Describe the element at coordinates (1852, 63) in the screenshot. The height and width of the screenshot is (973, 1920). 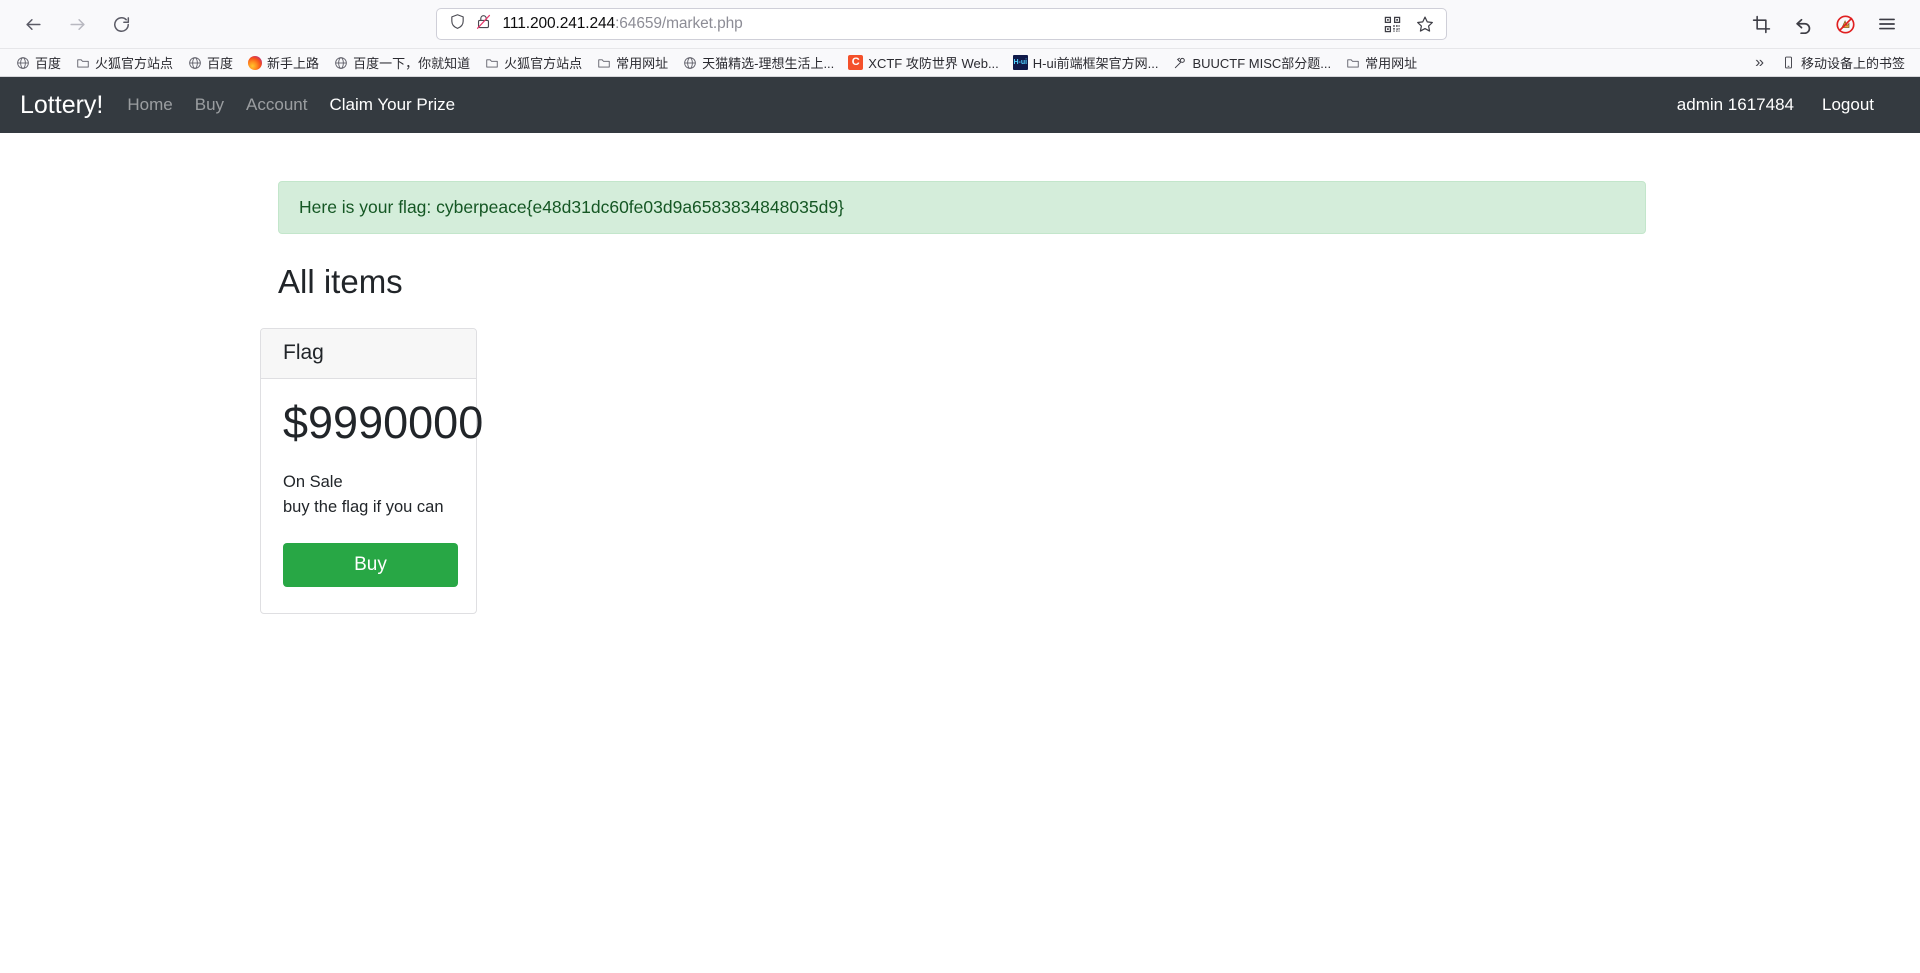
I see `mobile-bookmarks-label: 移动设备上的书签` at that location.